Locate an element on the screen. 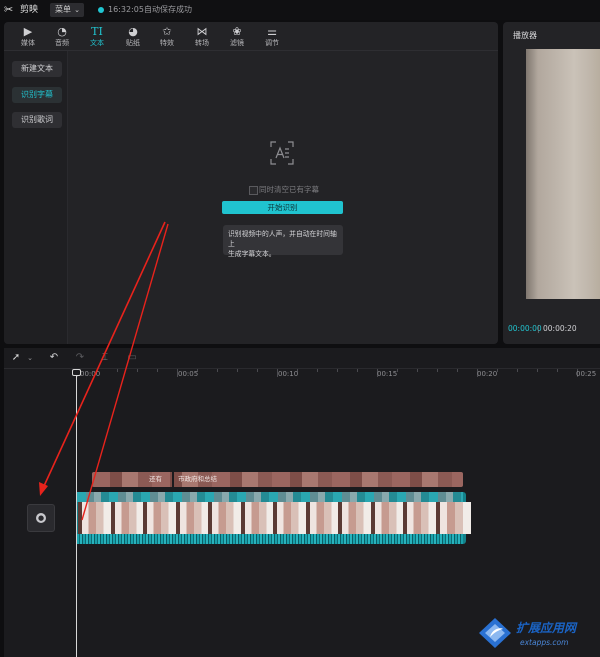 Image resolution: width=600 pixels, height=657 pixels. ruler-label: 00:05 is located at coordinates (188, 374).